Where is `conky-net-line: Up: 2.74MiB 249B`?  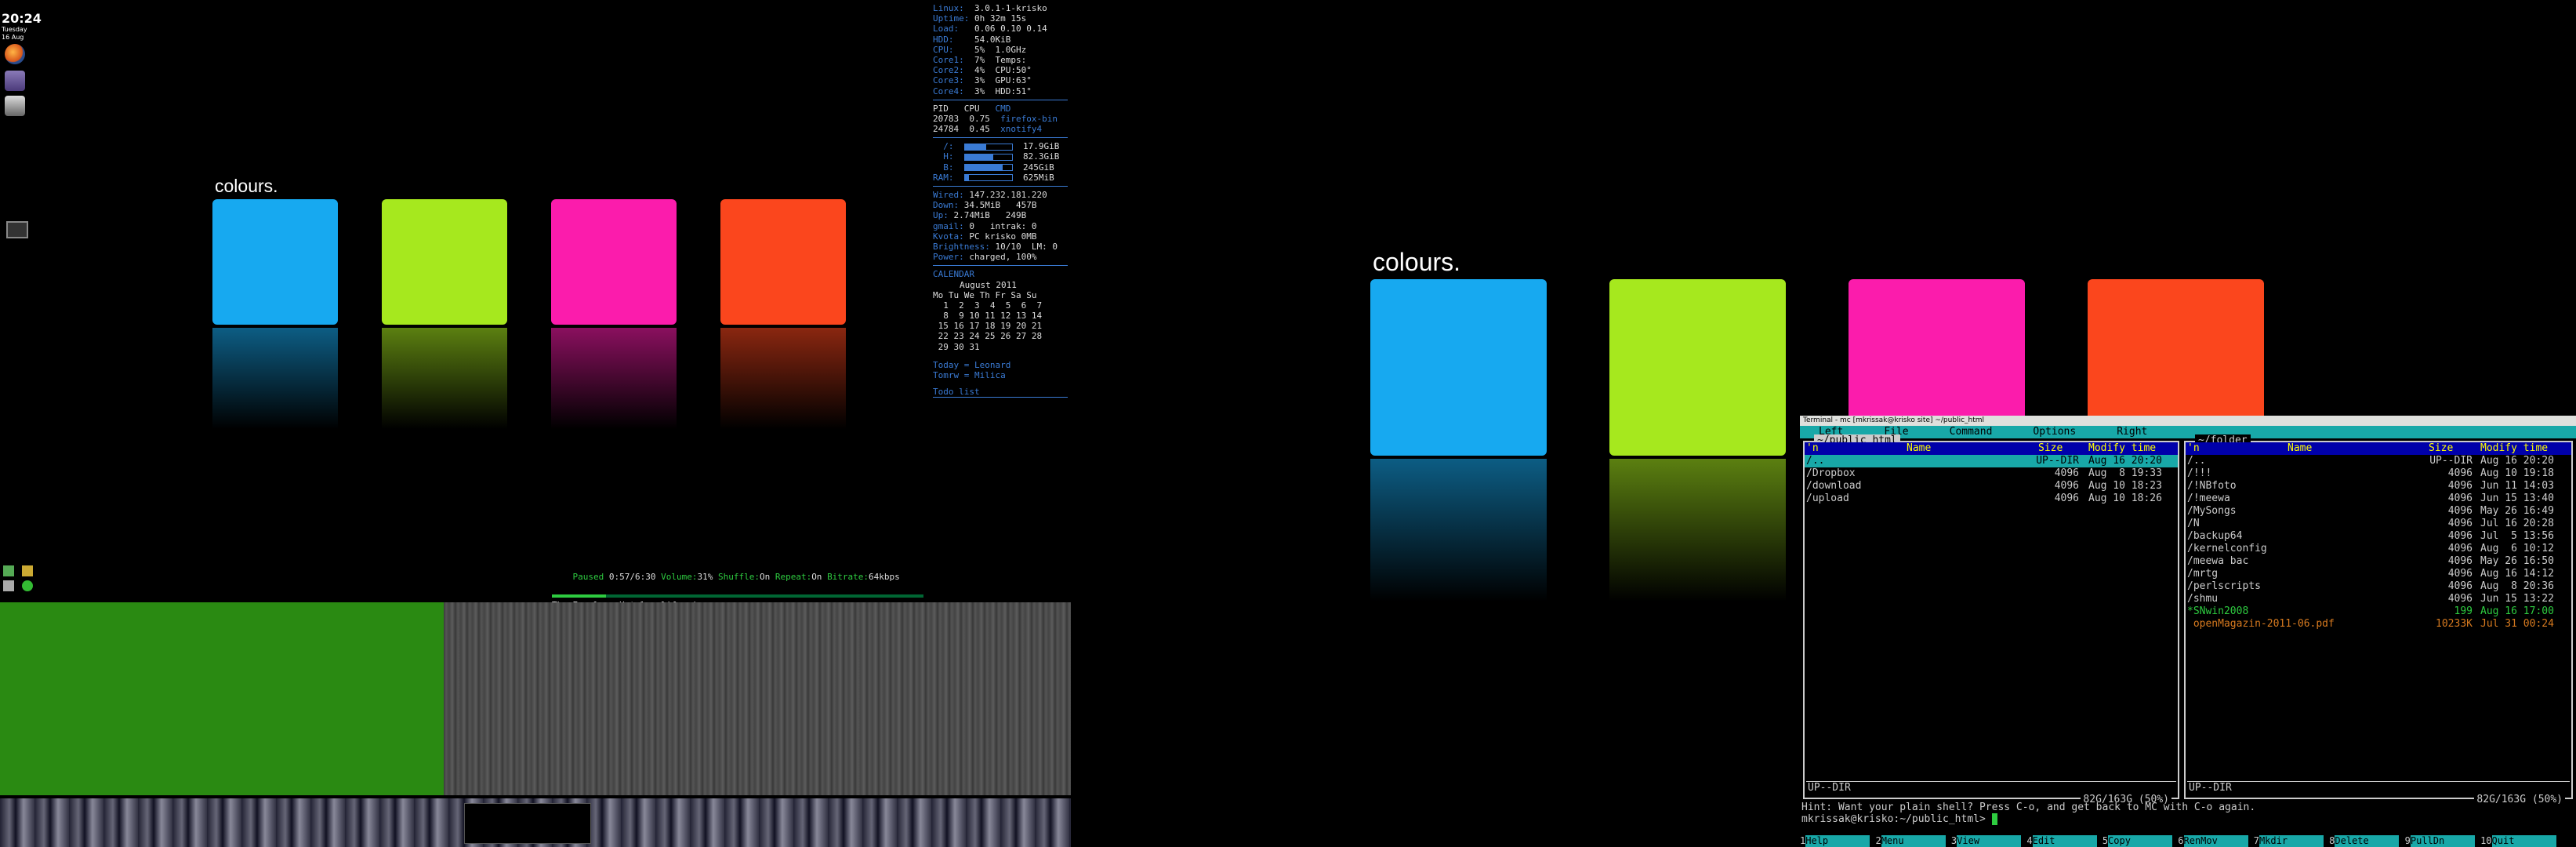
conky-net-line: Up: 2.74MiB 249B is located at coordinates (980, 215).